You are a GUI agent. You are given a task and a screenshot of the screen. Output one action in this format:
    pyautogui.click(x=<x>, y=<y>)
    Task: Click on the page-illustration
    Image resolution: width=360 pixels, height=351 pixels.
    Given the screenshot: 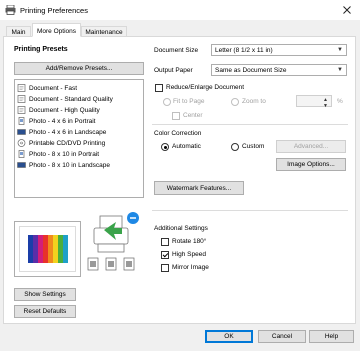 What is the action you would take?
    pyautogui.click(x=47, y=249)
    